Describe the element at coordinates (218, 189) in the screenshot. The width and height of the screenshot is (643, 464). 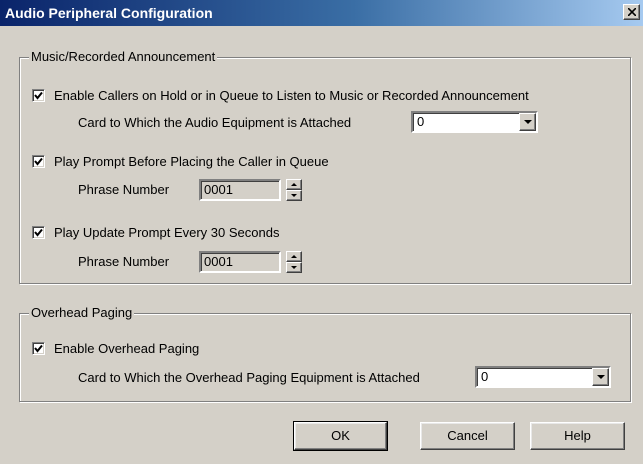
I see `phrase-number-value-1: 0001` at that location.